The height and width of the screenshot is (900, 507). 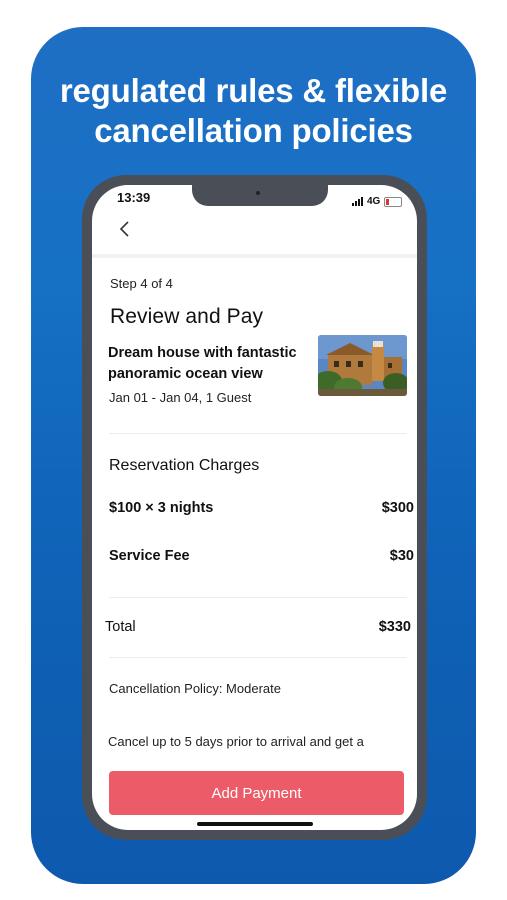 What do you see at coordinates (195, 688) in the screenshot?
I see `cancellation-policy: Cancellation Policy: Moderate` at bounding box center [195, 688].